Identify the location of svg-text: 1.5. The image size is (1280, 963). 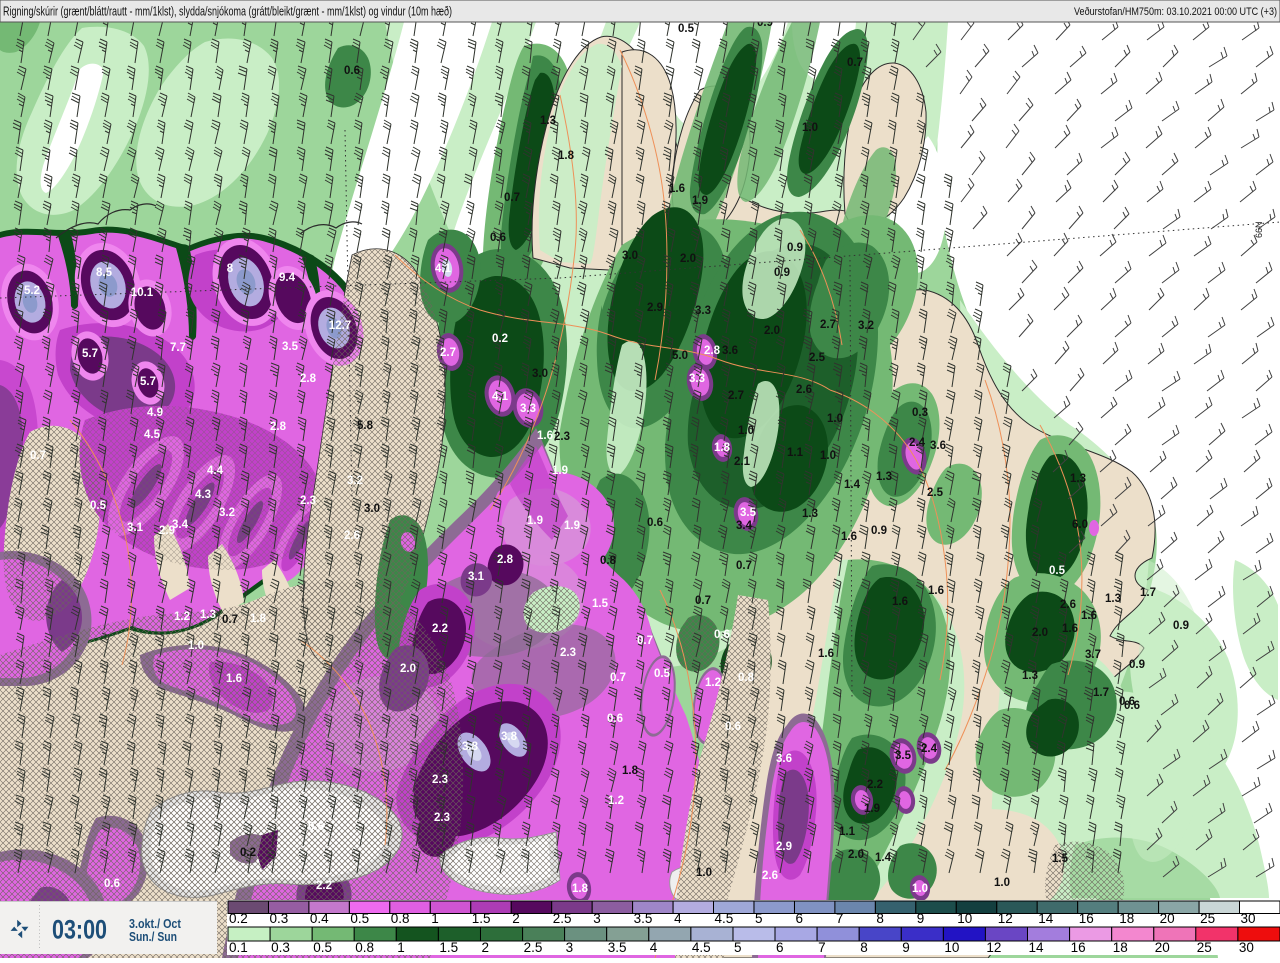
(600, 604).